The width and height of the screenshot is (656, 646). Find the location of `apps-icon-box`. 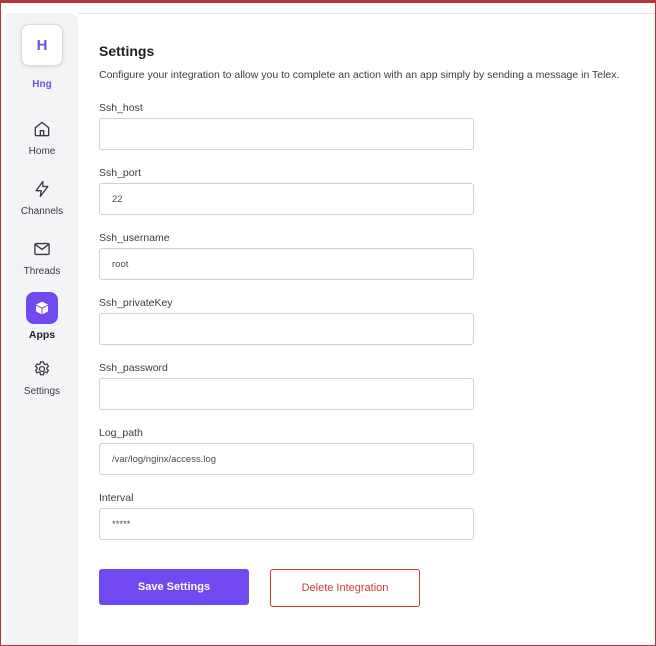

apps-icon-box is located at coordinates (42, 308).